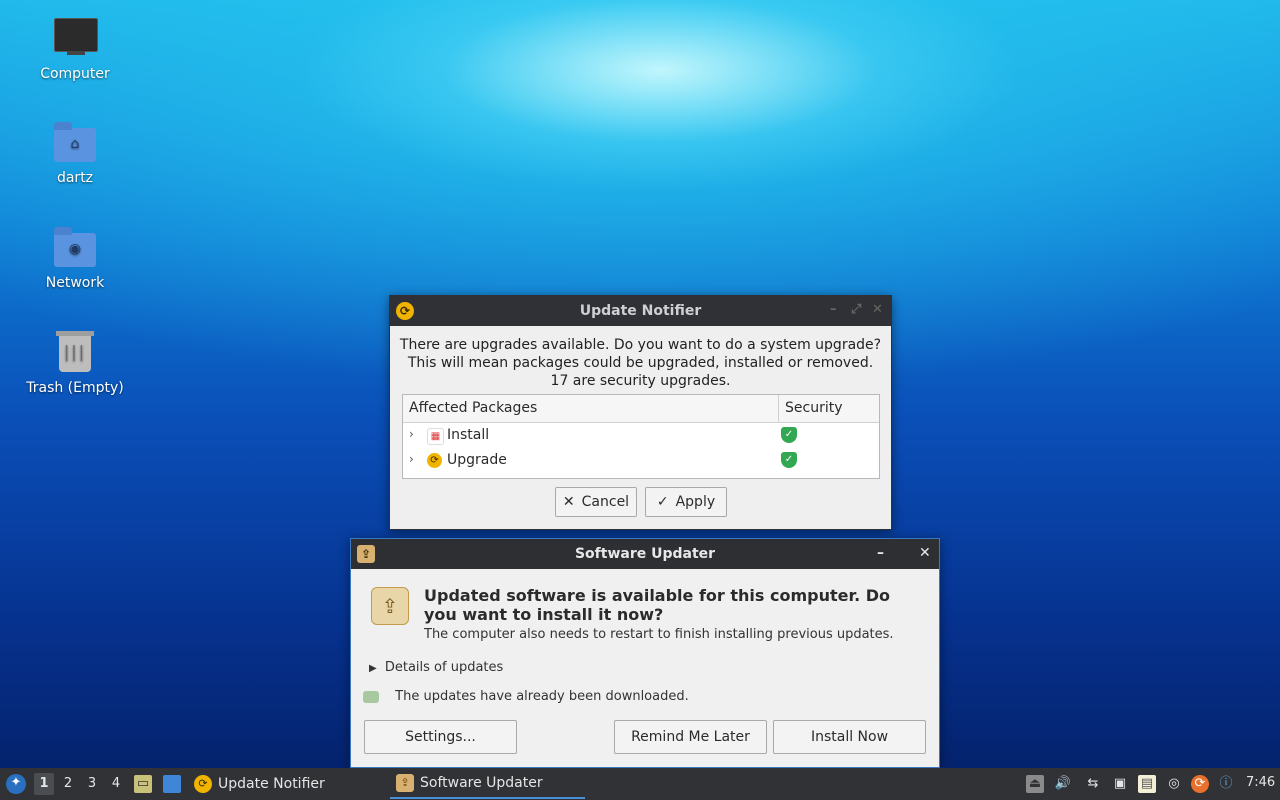  Describe the element at coordinates (16, 784) in the screenshot. I see `app-menu-icon: ✦` at that location.